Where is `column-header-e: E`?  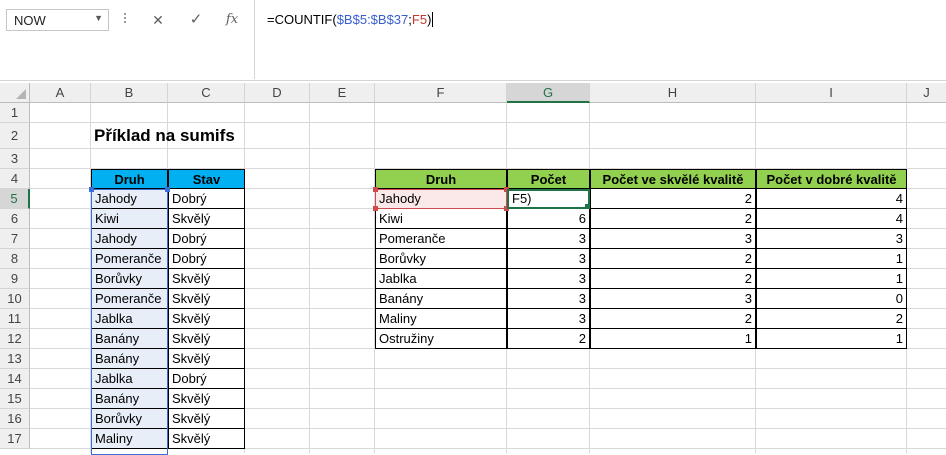
column-header-e: E is located at coordinates (342, 93).